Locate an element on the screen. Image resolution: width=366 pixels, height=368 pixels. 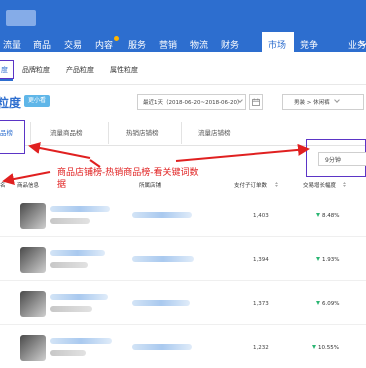
subtab-attribute: 属性粒度 is located at coordinates (124, 70).